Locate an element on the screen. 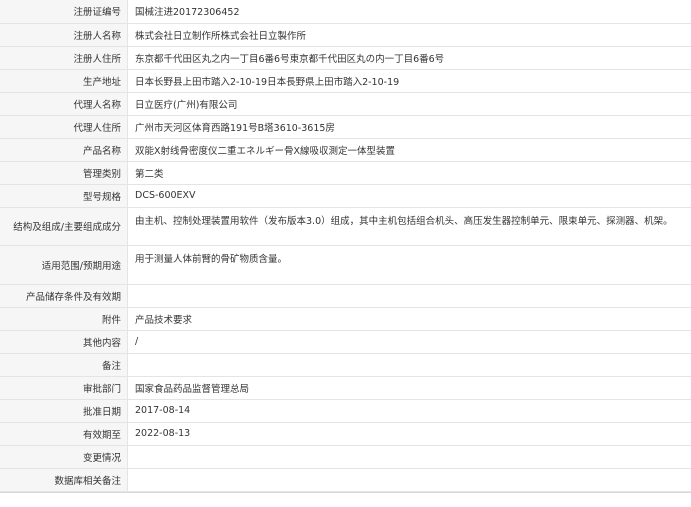  row-label: 结构及组成/主要组成成分 is located at coordinates (64, 226).